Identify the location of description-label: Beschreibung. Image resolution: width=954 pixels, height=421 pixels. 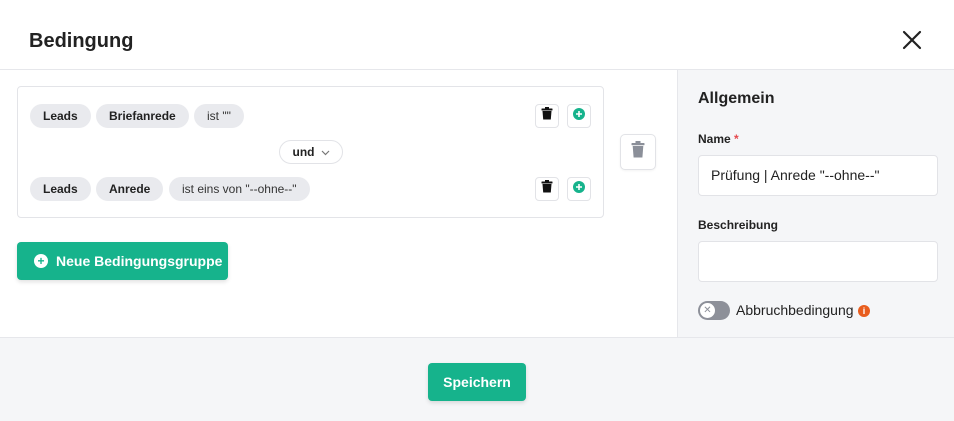
(738, 225).